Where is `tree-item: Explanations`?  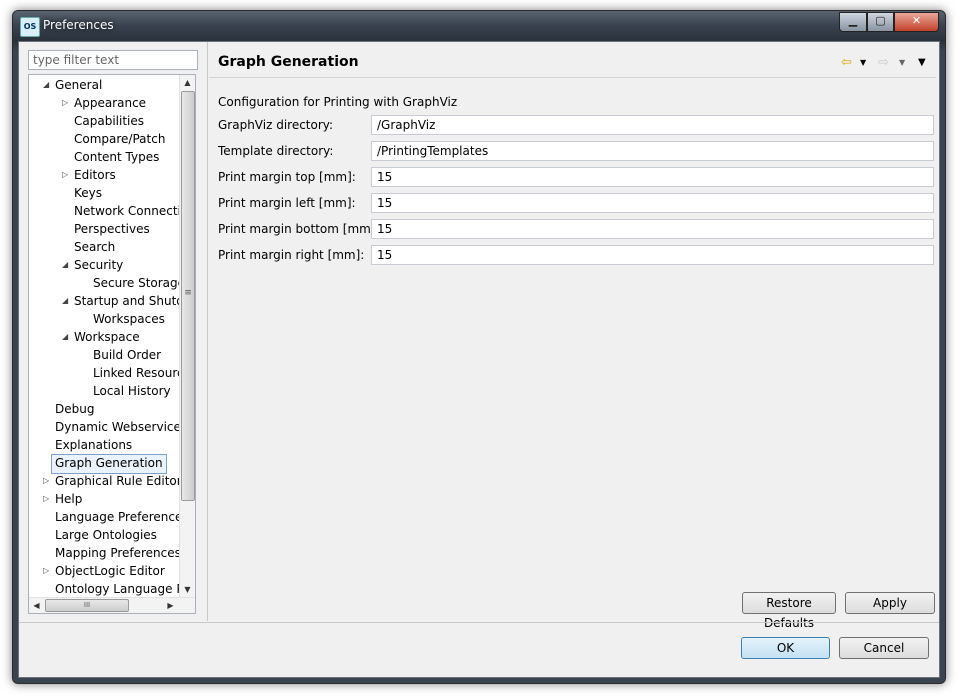
tree-item: Explanations is located at coordinates (93, 445).